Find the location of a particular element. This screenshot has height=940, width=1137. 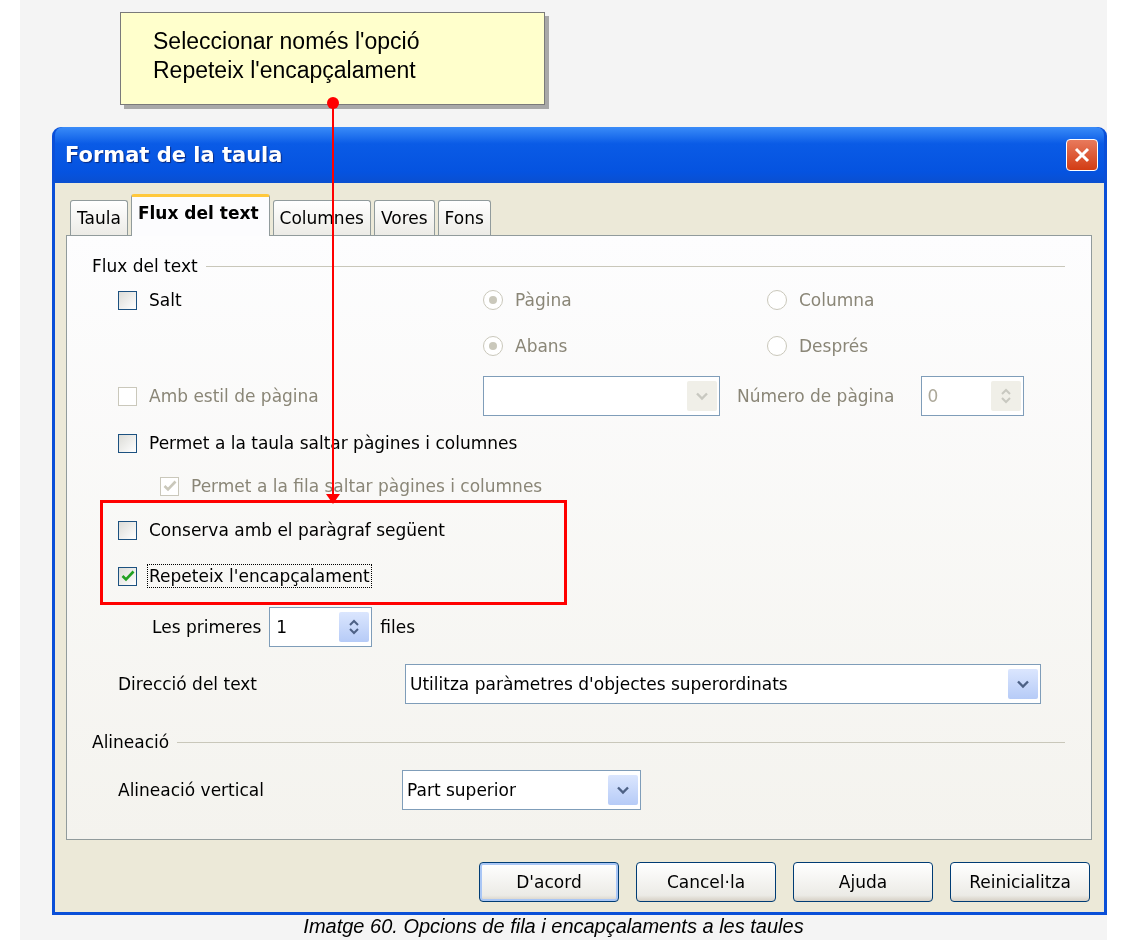

field-label: Alineació vertical is located at coordinates (191, 790).